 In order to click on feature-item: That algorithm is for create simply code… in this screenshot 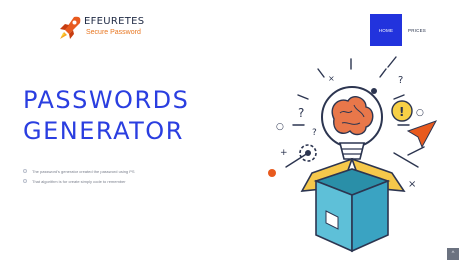, I will do `click(79, 181)`.